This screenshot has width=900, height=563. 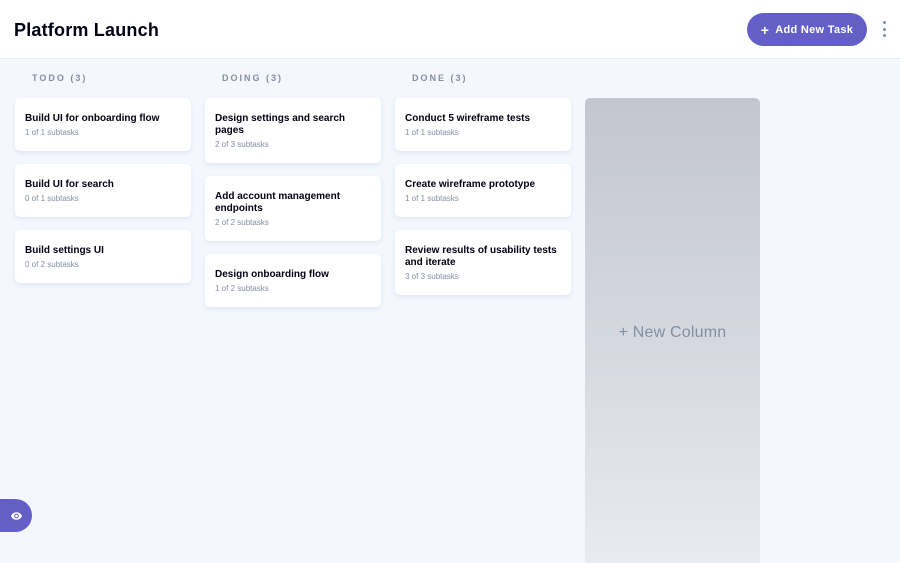 I want to click on task-subtasks: 0 of 2 subtasks, so click(x=52, y=264).